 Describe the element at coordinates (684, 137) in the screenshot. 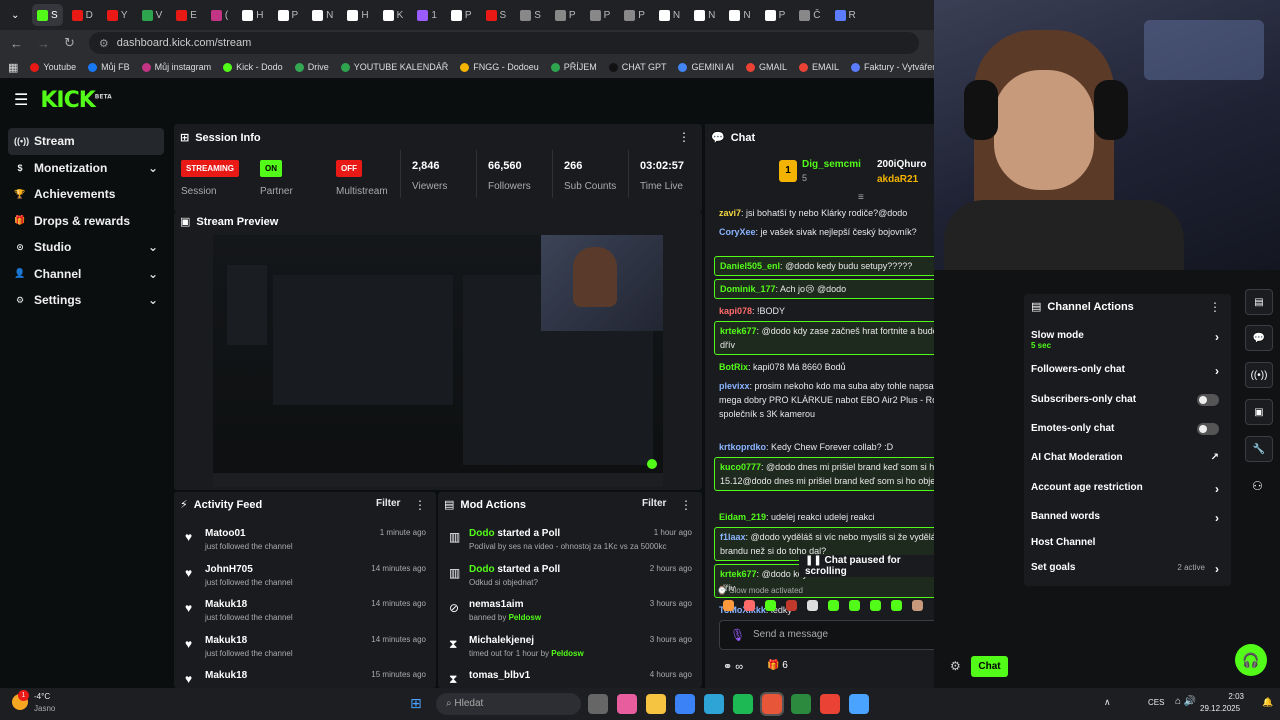

I see `session-more-icon: ⋮` at that location.